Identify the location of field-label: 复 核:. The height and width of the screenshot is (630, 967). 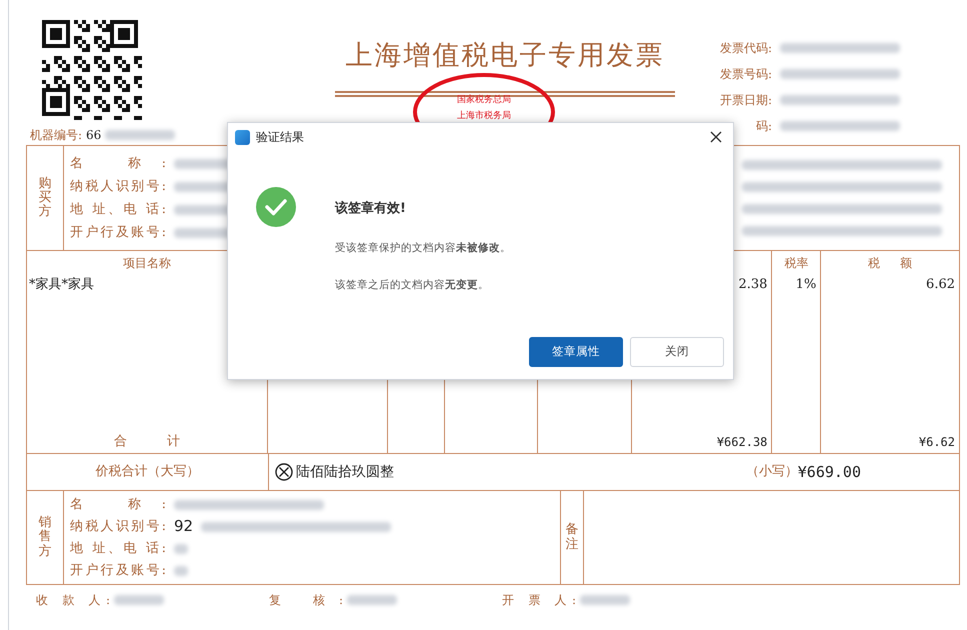
(306, 600).